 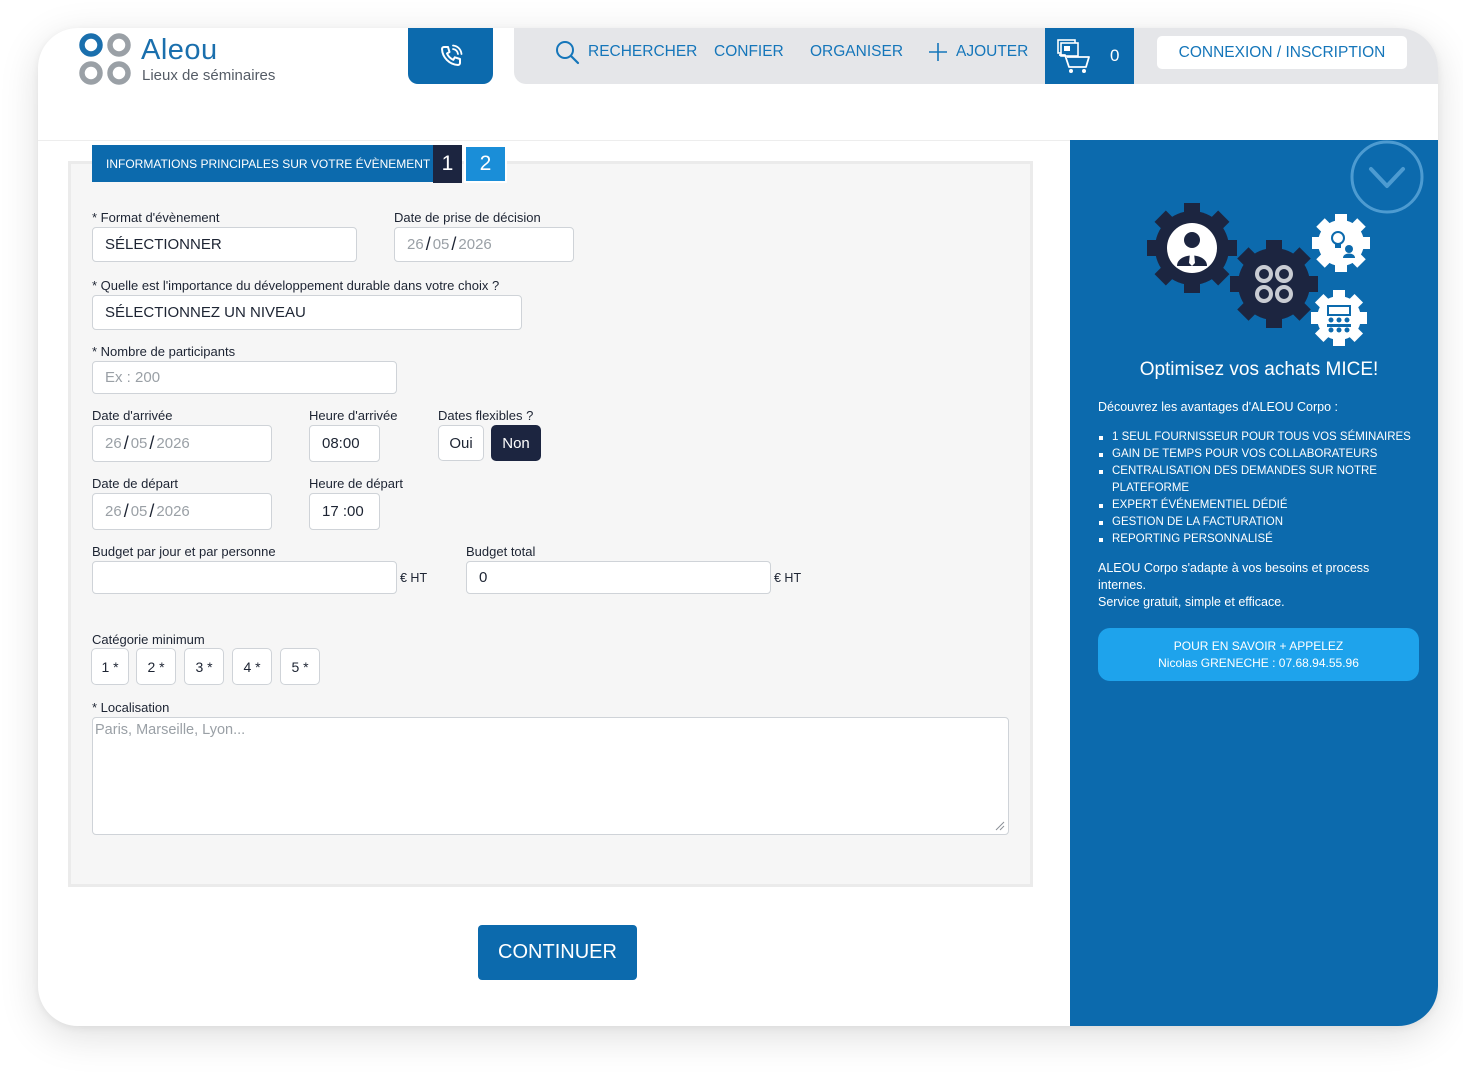 What do you see at coordinates (131, 707) in the screenshot?
I see `location-label: * Localisation` at bounding box center [131, 707].